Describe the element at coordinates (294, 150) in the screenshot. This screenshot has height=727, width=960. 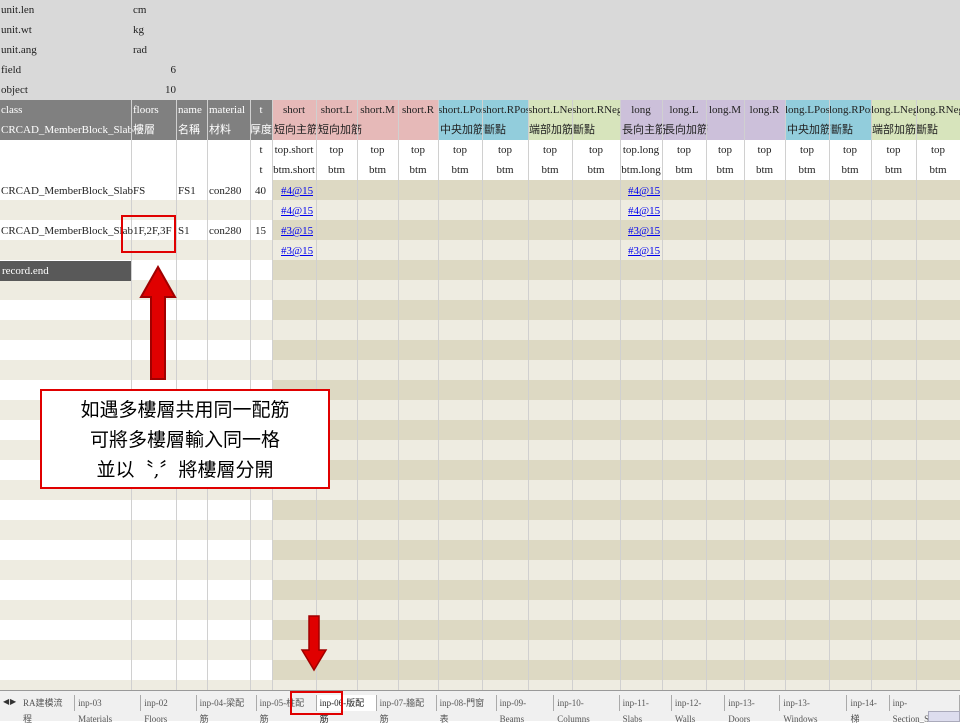
I see `subheader-cell: top.short` at that location.